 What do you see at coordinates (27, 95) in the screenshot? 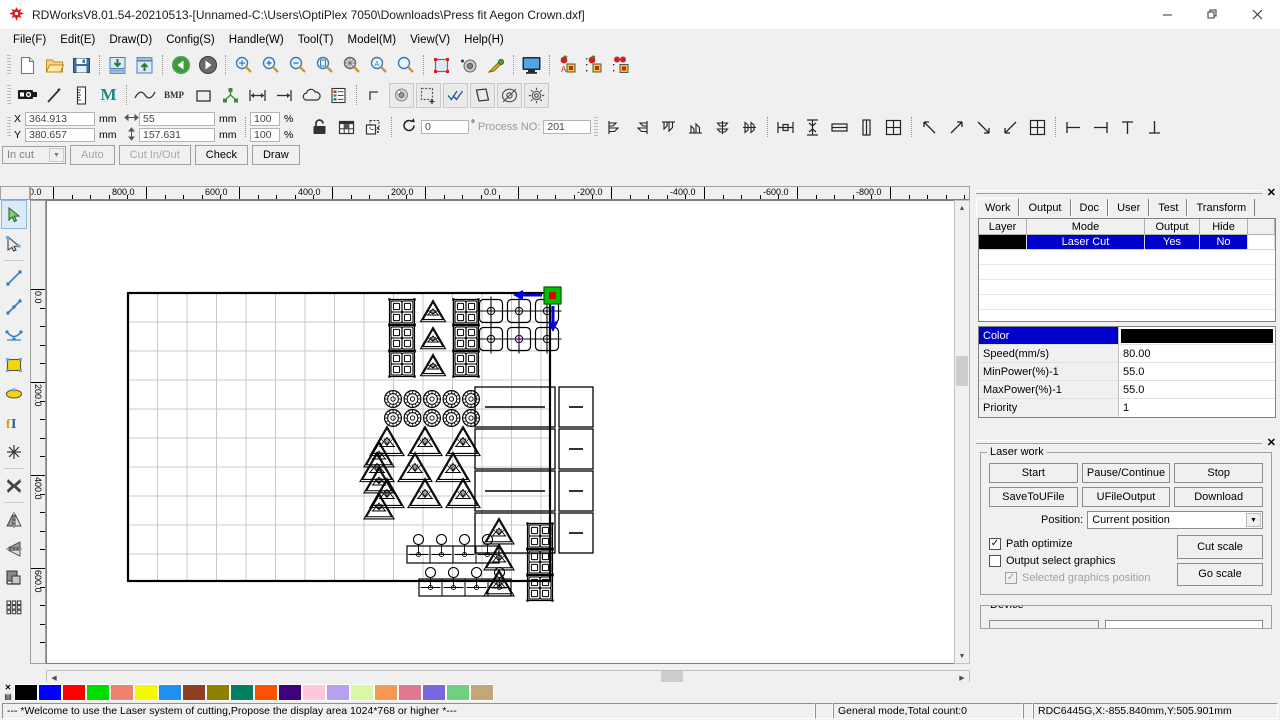
I see `camera-icon` at bounding box center [27, 95].